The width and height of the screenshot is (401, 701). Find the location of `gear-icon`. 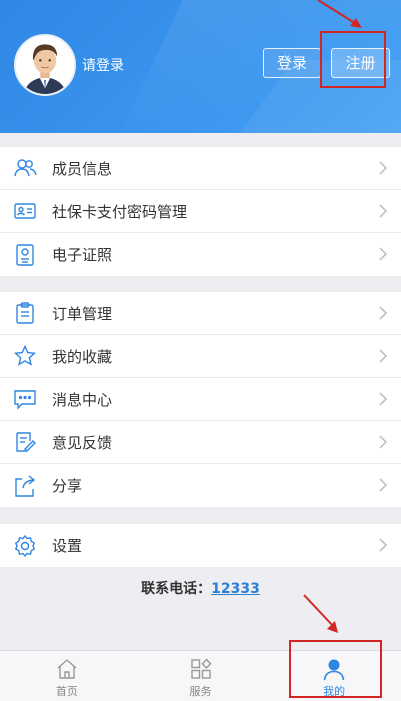

gear-icon is located at coordinates (25, 545).